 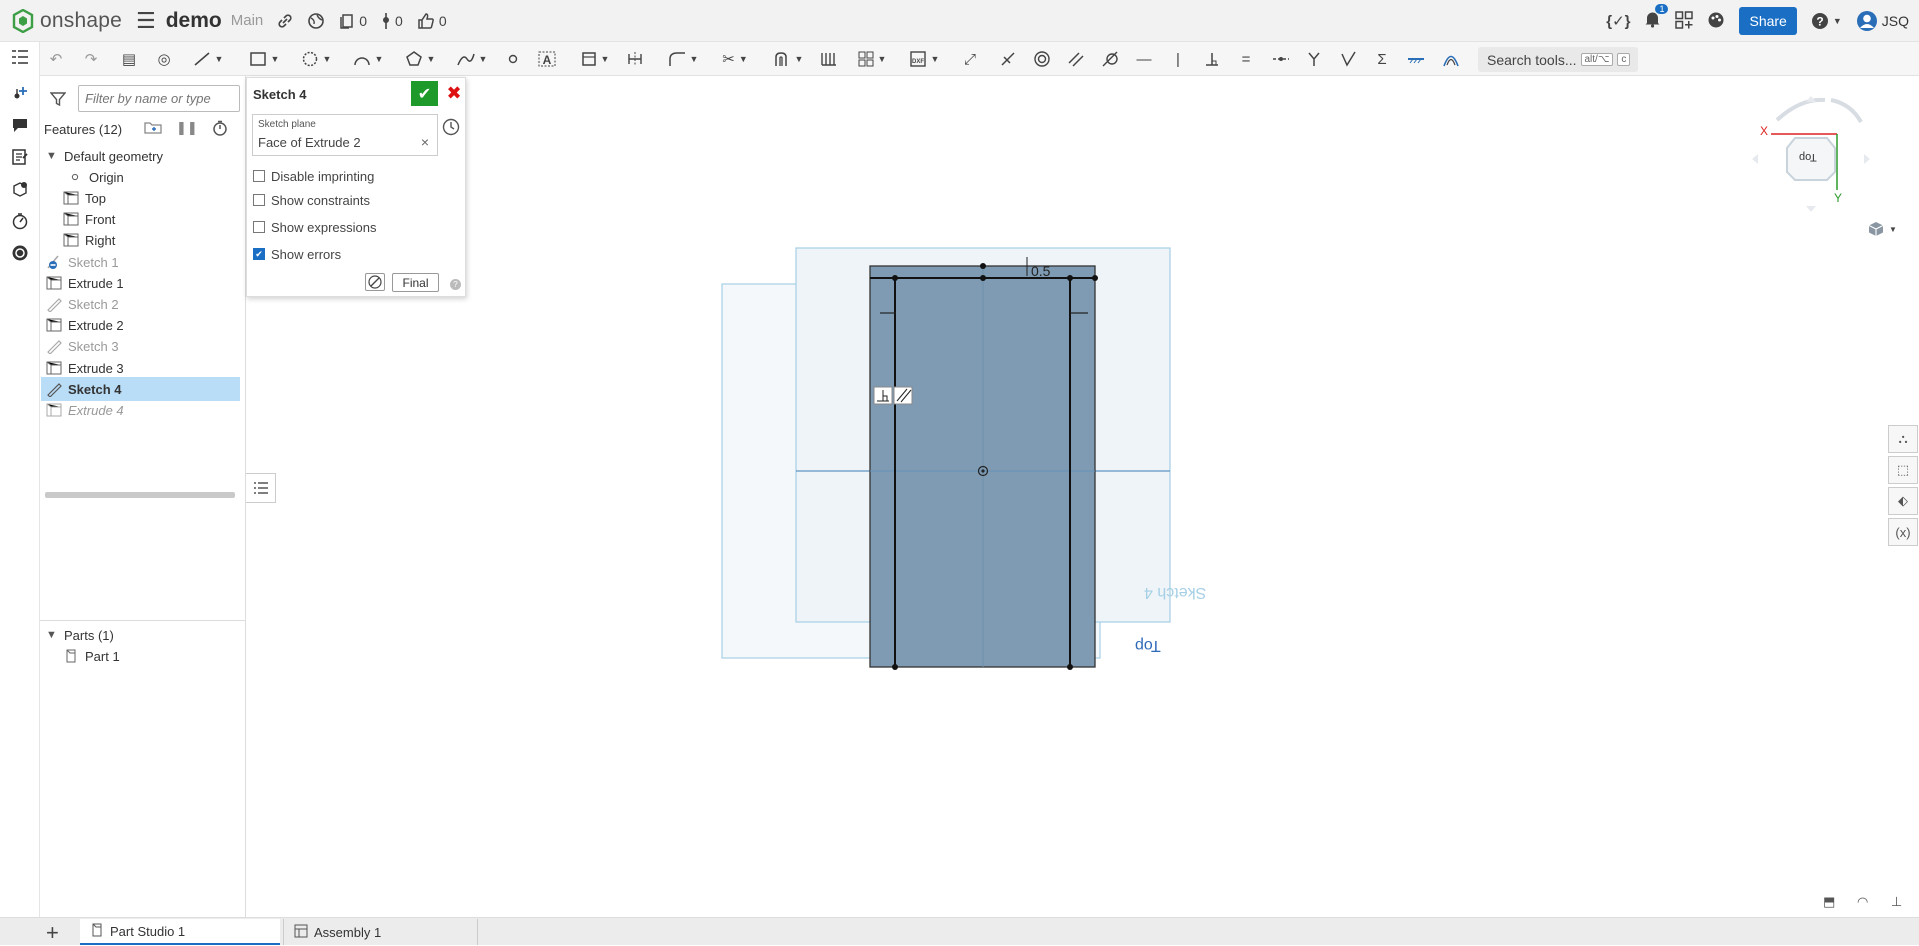 I want to click on add-tab-button: +, so click(x=52, y=933).